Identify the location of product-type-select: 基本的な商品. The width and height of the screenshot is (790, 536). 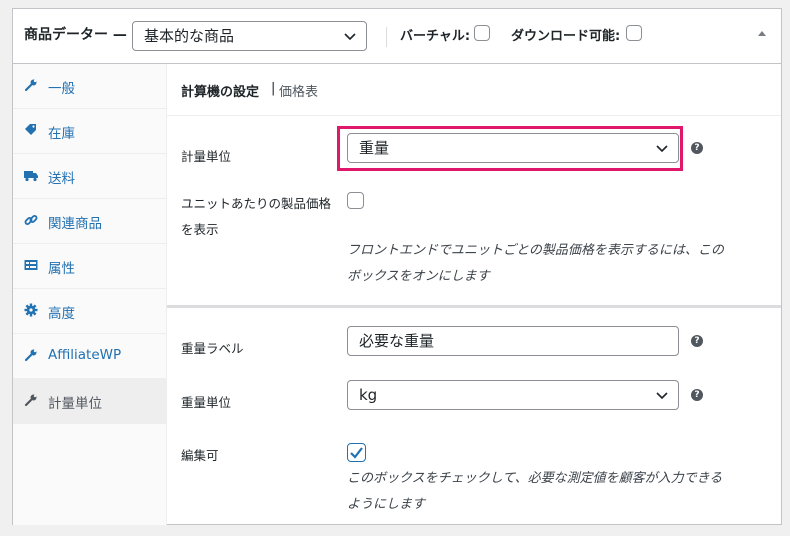
(249, 36).